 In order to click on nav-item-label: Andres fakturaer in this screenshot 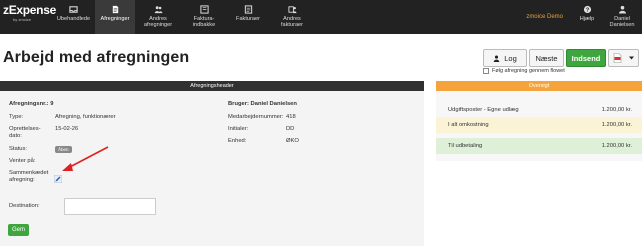, I will do `click(292, 22)`.